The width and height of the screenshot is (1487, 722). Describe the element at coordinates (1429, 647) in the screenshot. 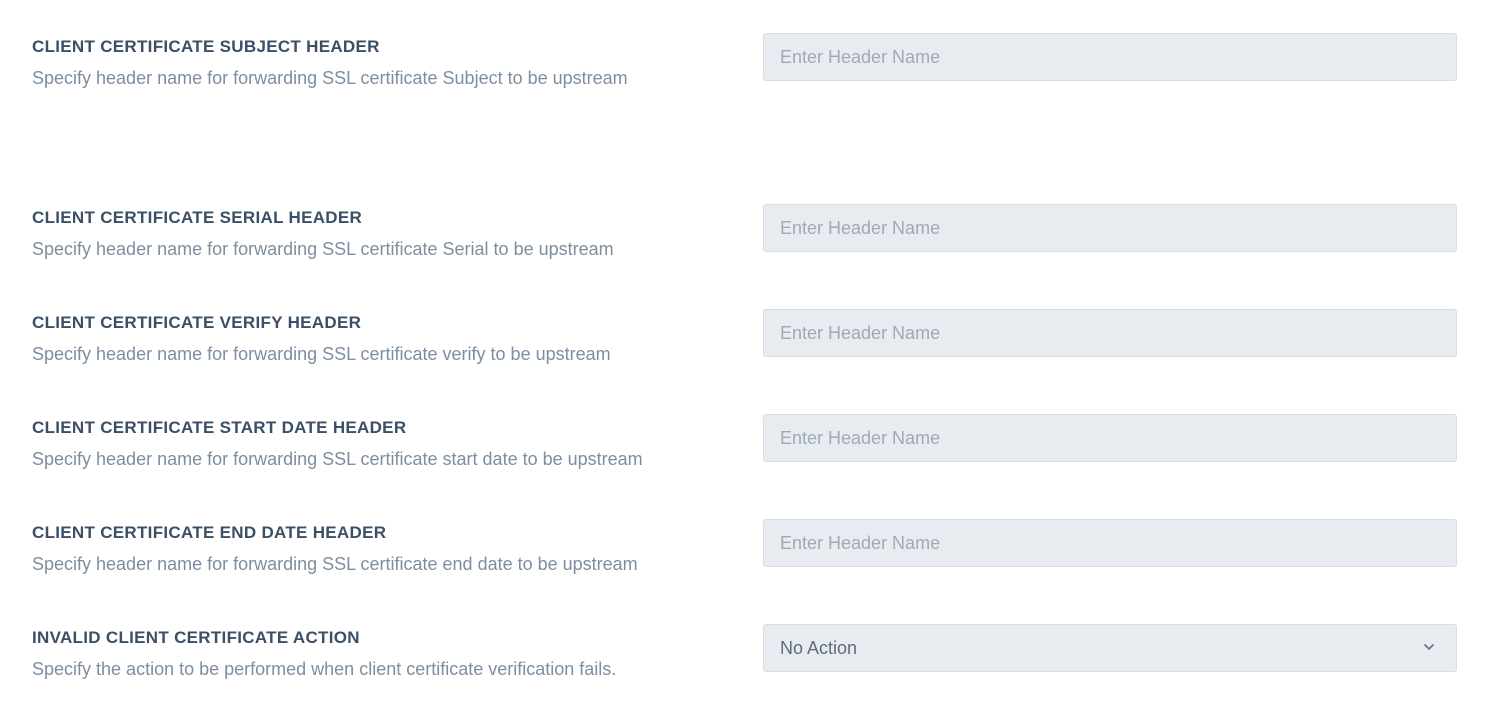

I see `chevron-down-icon` at that location.